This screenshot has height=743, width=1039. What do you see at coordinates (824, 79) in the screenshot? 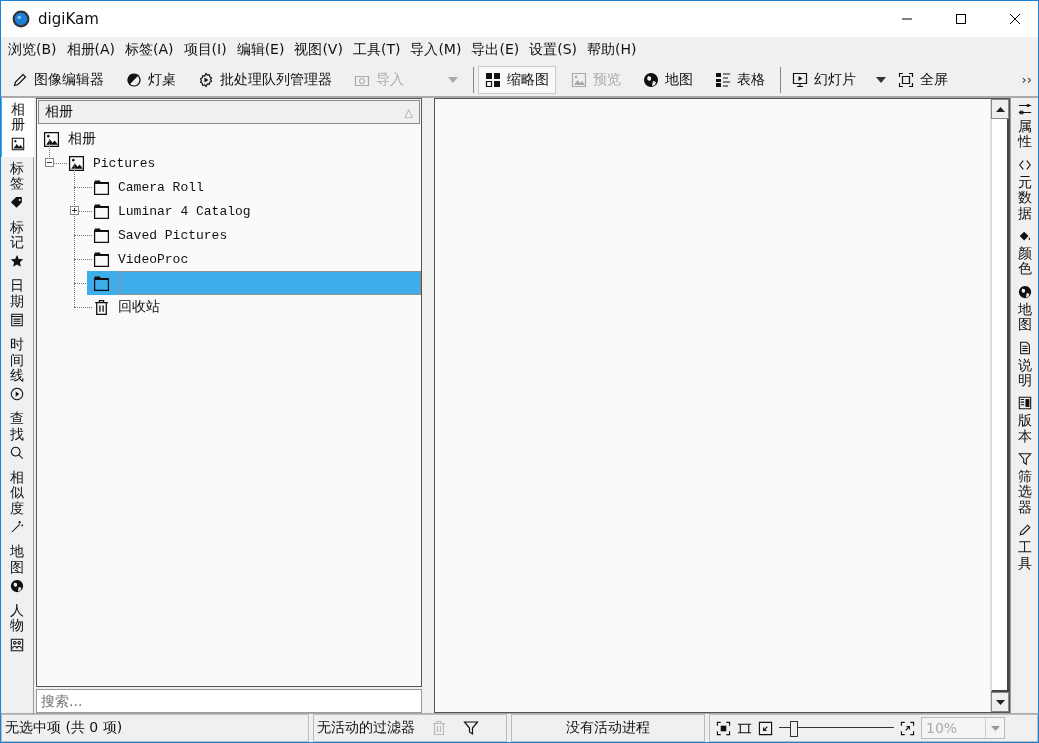
I see `toolbar-button: 幻灯片` at bounding box center [824, 79].